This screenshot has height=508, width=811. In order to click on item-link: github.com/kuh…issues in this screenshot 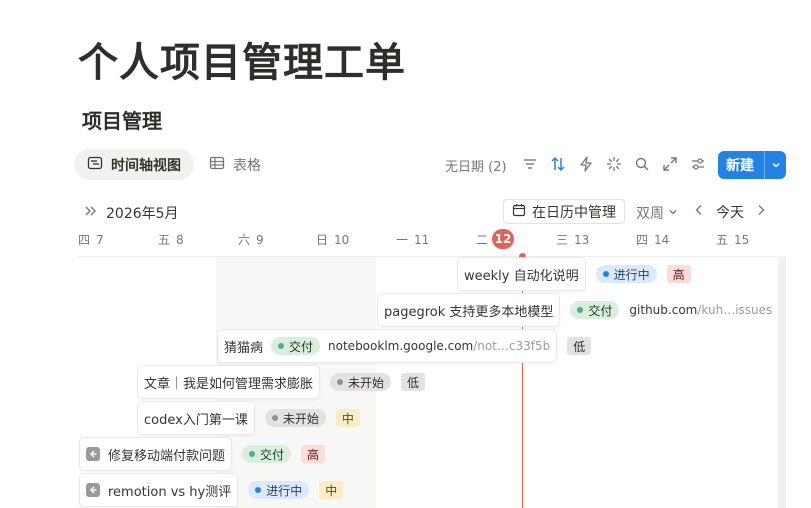, I will do `click(700, 310)`.